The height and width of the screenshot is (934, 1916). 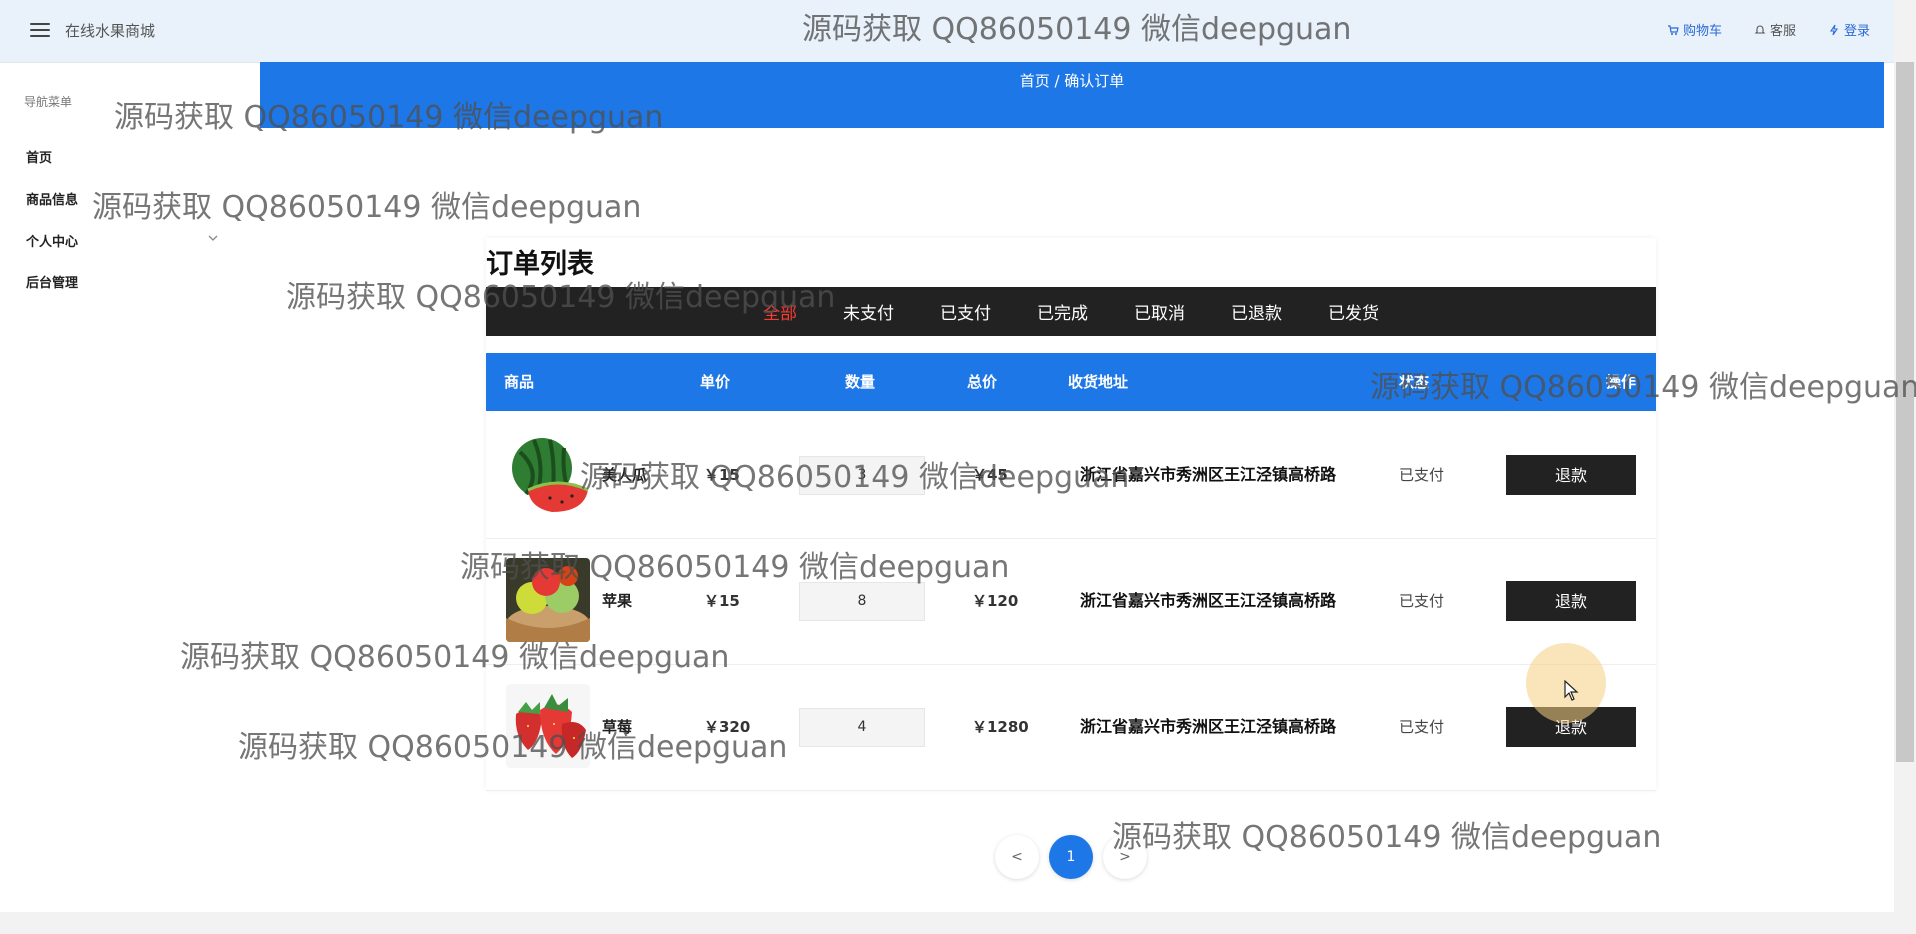 What do you see at coordinates (1702, 31) in the screenshot?
I see `cart-link-label: 购物车` at bounding box center [1702, 31].